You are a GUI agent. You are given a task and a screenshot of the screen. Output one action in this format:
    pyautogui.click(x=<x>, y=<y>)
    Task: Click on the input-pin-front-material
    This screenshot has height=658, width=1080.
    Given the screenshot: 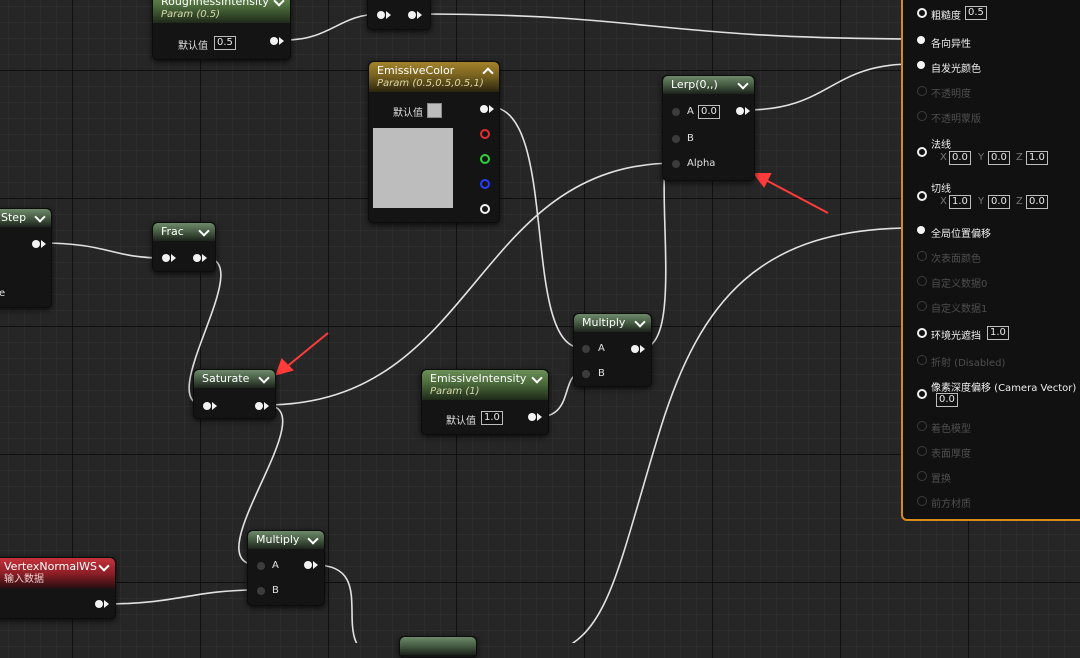 What is the action you would take?
    pyautogui.click(x=922, y=501)
    